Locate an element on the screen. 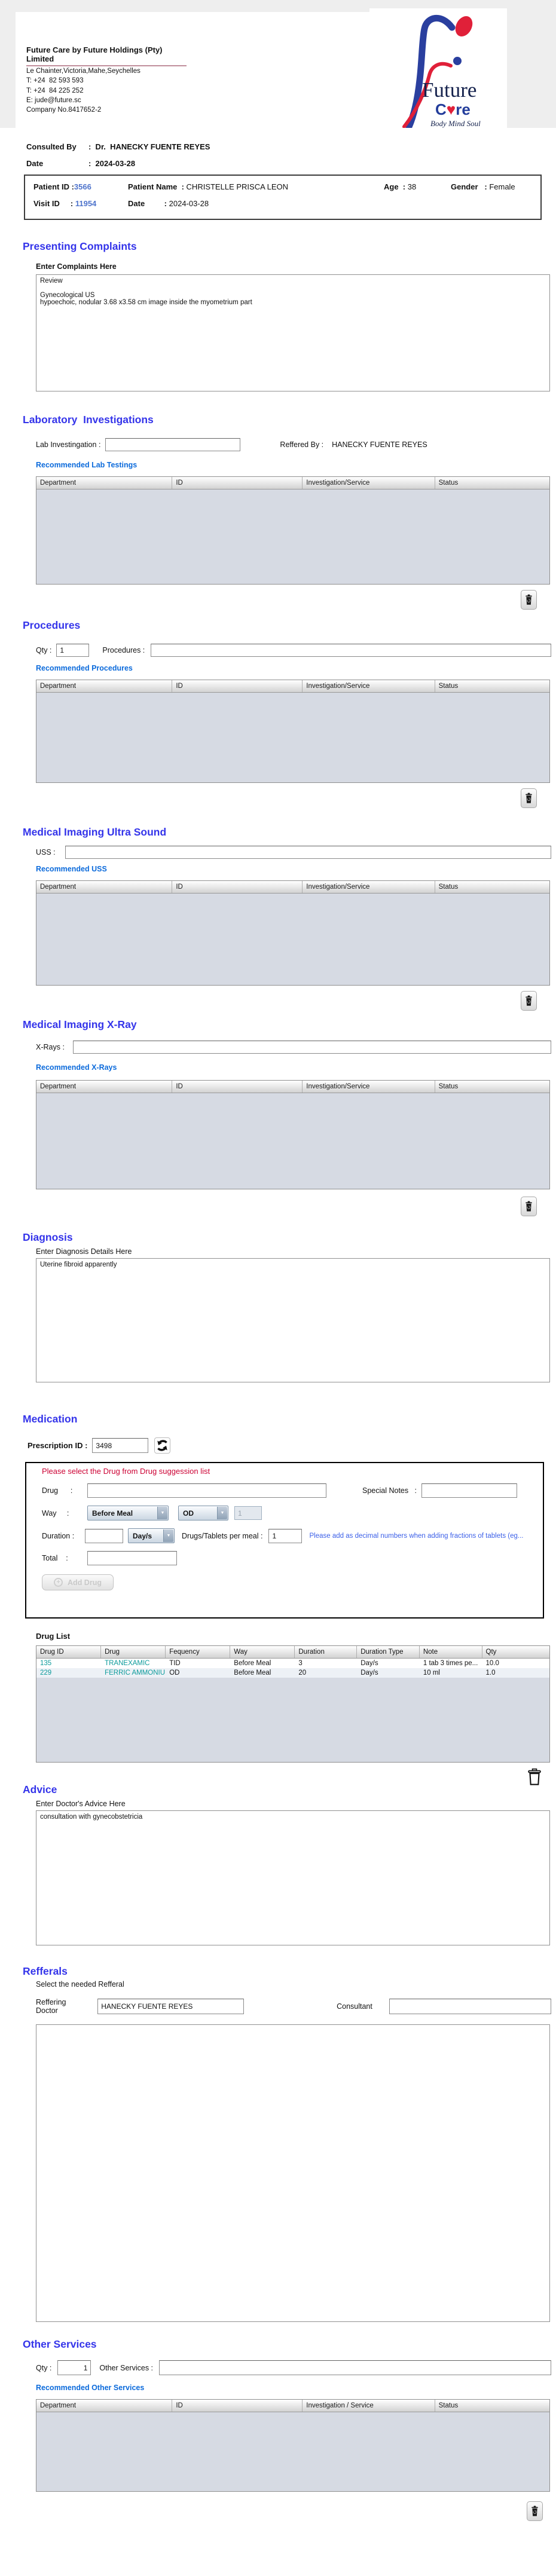 This screenshot has width=556, height=2576. lab-investigation-input is located at coordinates (173, 444).